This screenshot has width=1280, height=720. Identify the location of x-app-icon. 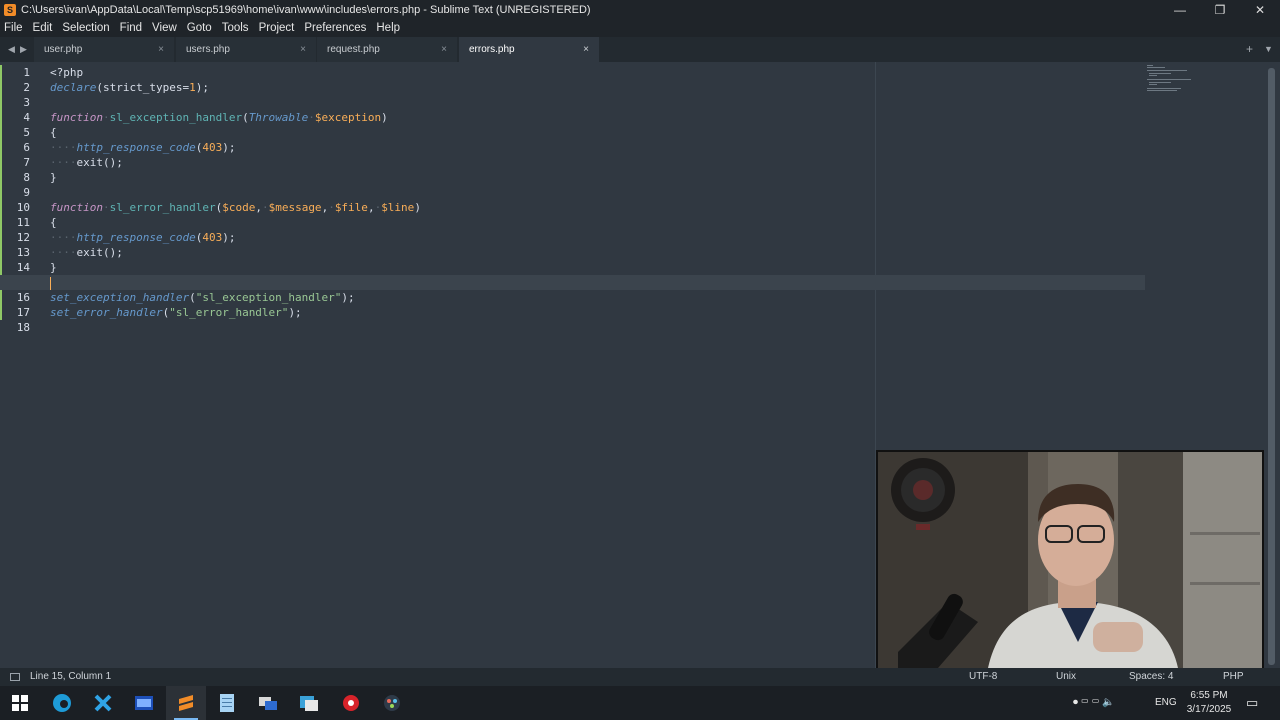
(103, 703).